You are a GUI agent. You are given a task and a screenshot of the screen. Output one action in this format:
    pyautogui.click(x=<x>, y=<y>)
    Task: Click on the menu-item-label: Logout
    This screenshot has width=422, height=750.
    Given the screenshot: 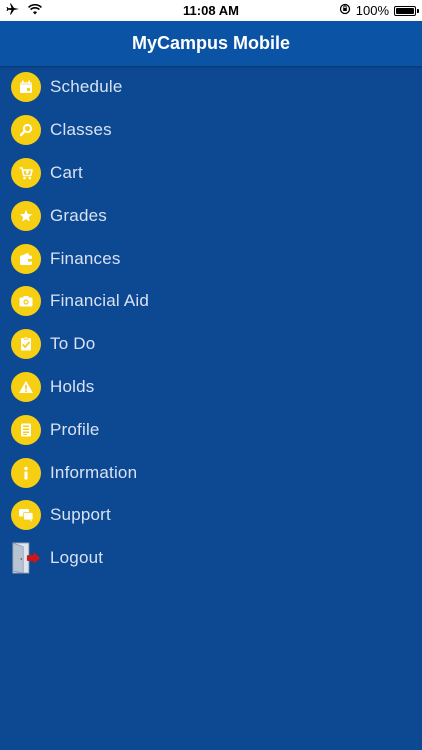 What is the action you would take?
    pyautogui.click(x=77, y=558)
    